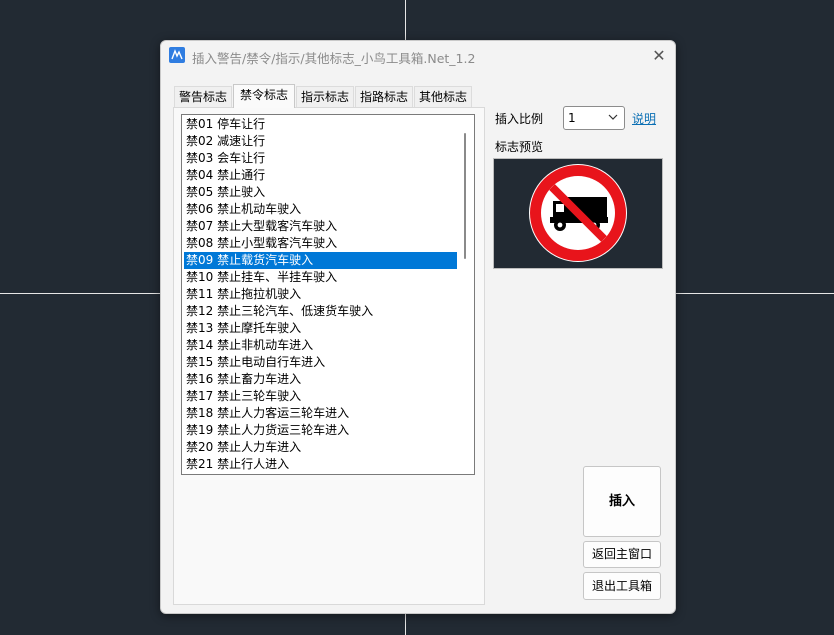  I want to click on sign-list-item: 禁02 减速让行, so click(320, 141).